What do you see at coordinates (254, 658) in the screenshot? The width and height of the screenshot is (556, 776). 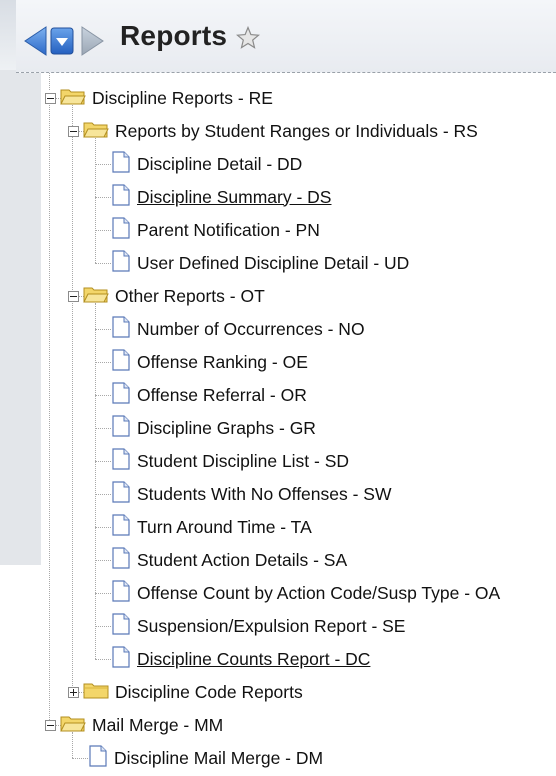 I see `tree-item-label: Discipline Counts Report - DC` at bounding box center [254, 658].